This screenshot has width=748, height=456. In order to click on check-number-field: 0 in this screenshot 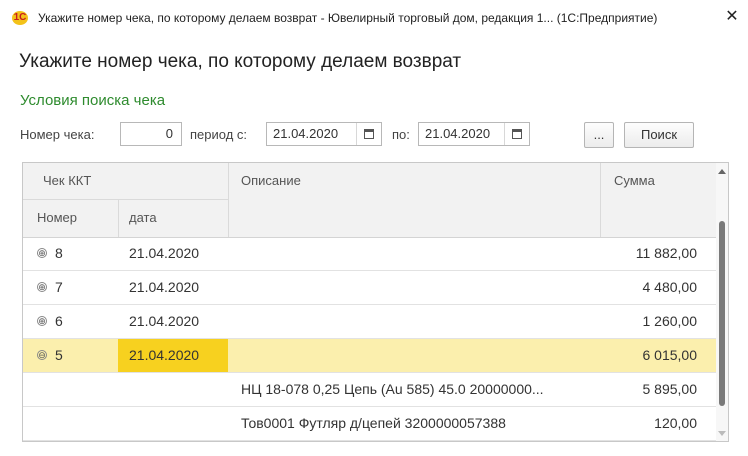, I will do `click(151, 134)`.